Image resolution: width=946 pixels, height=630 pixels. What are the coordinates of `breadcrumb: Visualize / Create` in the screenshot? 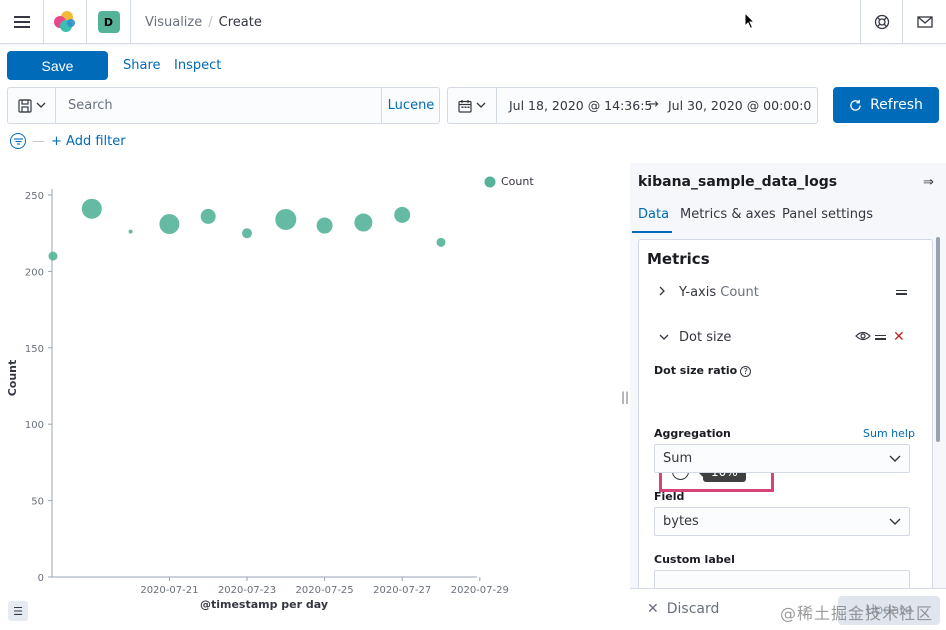 It's located at (203, 22).